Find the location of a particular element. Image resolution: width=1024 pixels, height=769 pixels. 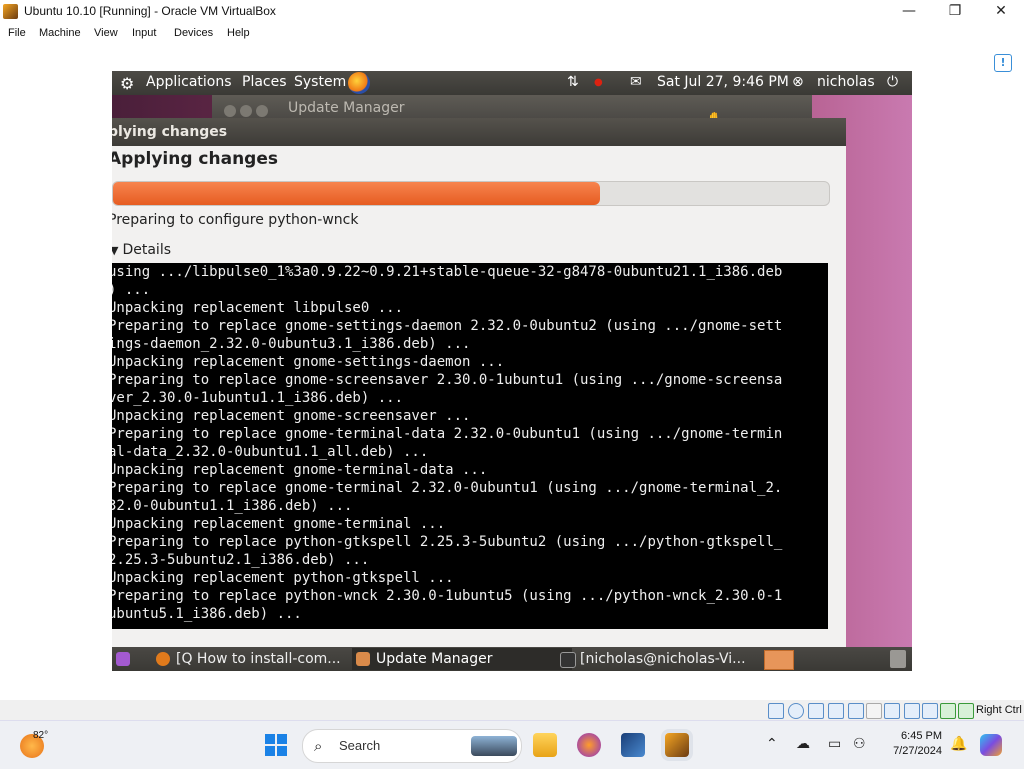

notification-bell-icon: 🔔 is located at coordinates (958, 744).